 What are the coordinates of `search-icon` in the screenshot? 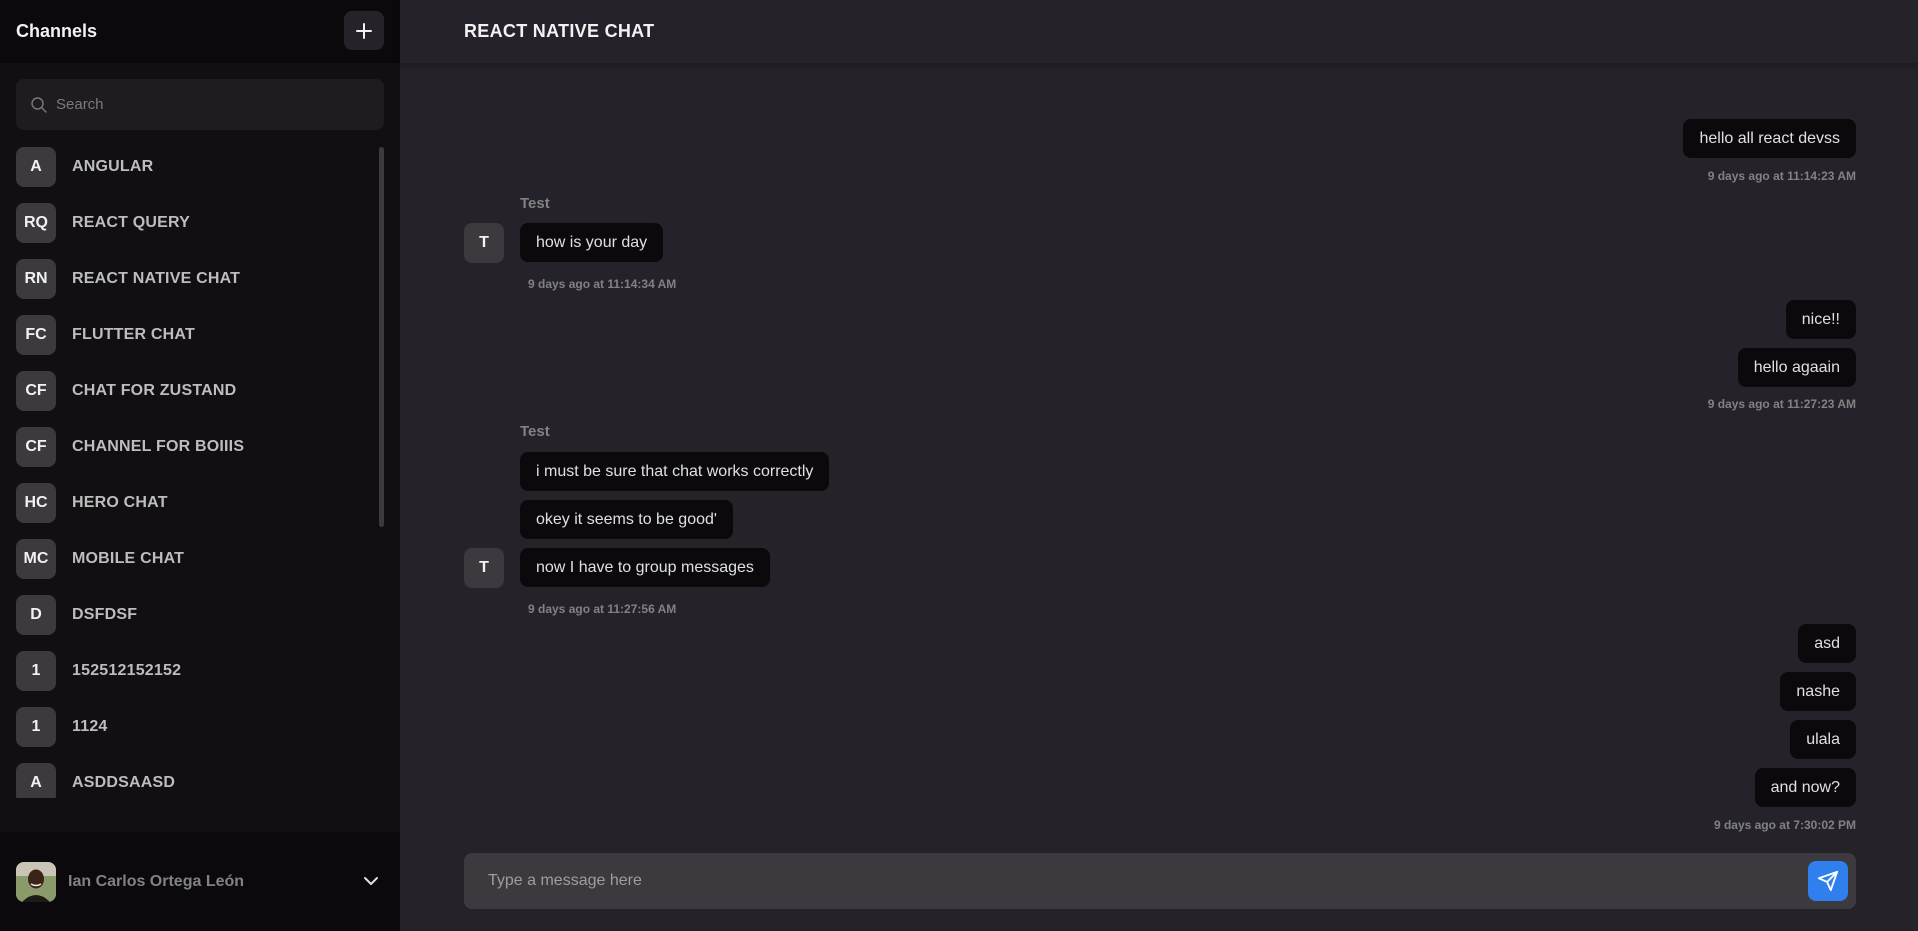 It's located at (39, 104).